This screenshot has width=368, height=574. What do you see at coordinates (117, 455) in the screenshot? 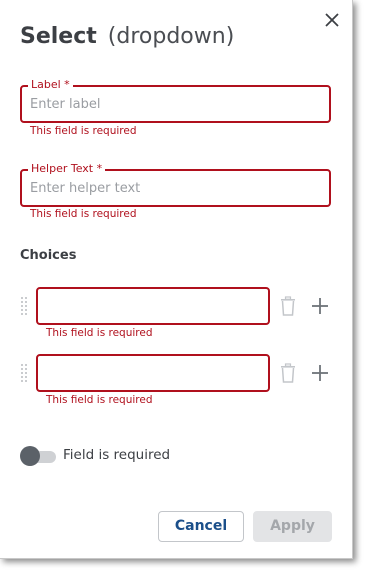
I see `required-toggle-label: Field is required` at bounding box center [117, 455].